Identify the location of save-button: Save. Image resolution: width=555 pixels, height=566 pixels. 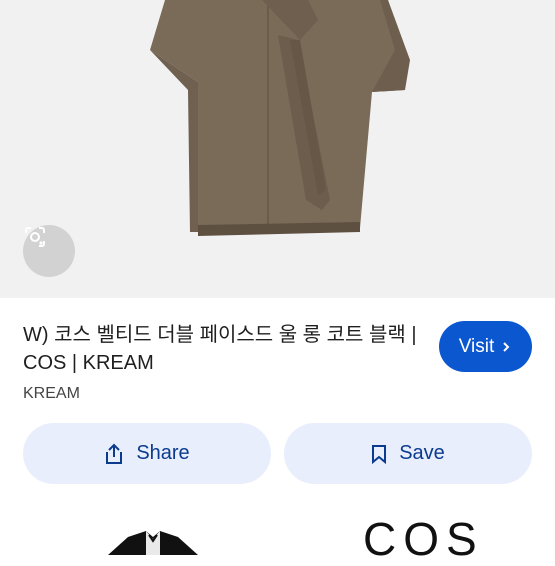
(408, 453).